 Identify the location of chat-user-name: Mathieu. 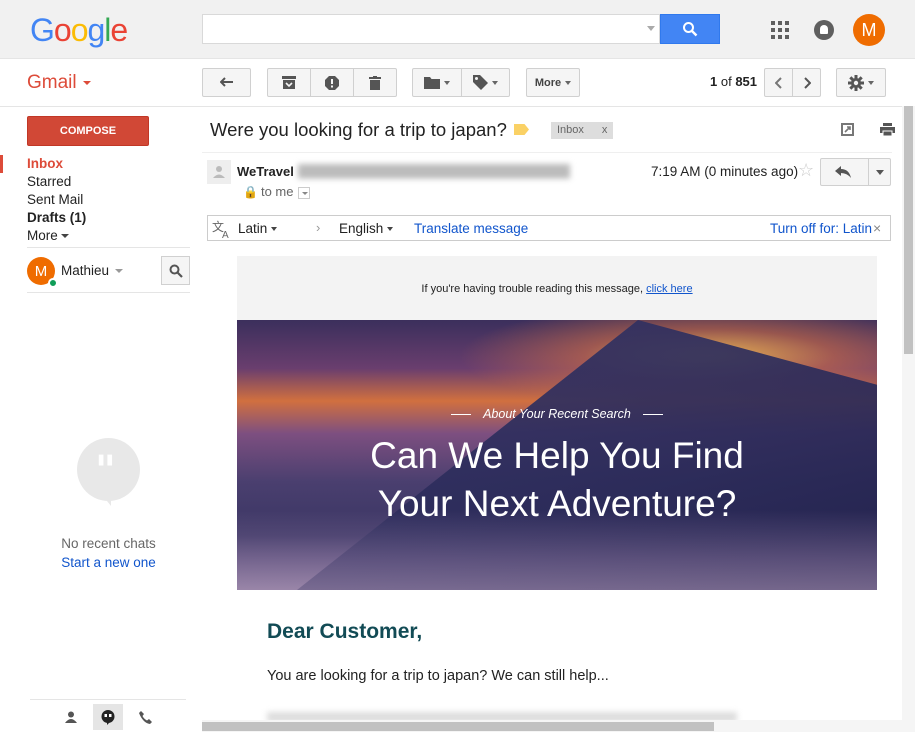
(92, 270).